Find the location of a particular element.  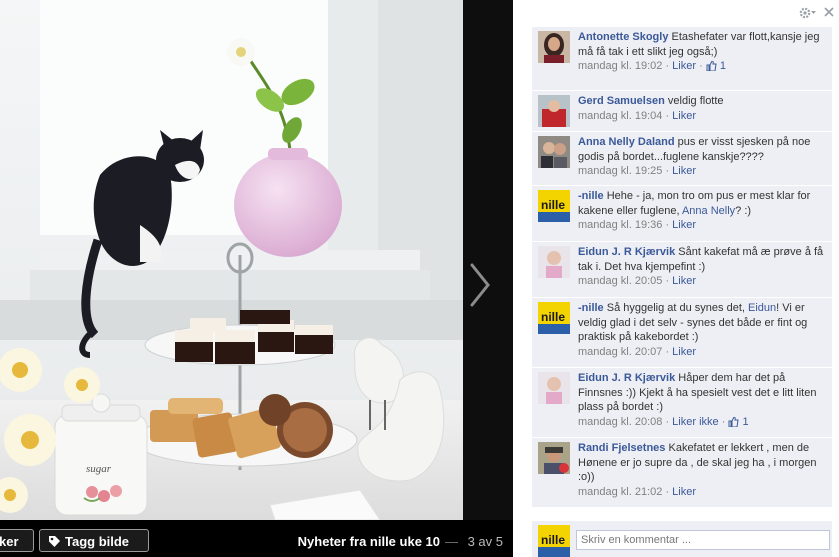

comment-author-link: Randi Fjelsetnes is located at coordinates (621, 448).